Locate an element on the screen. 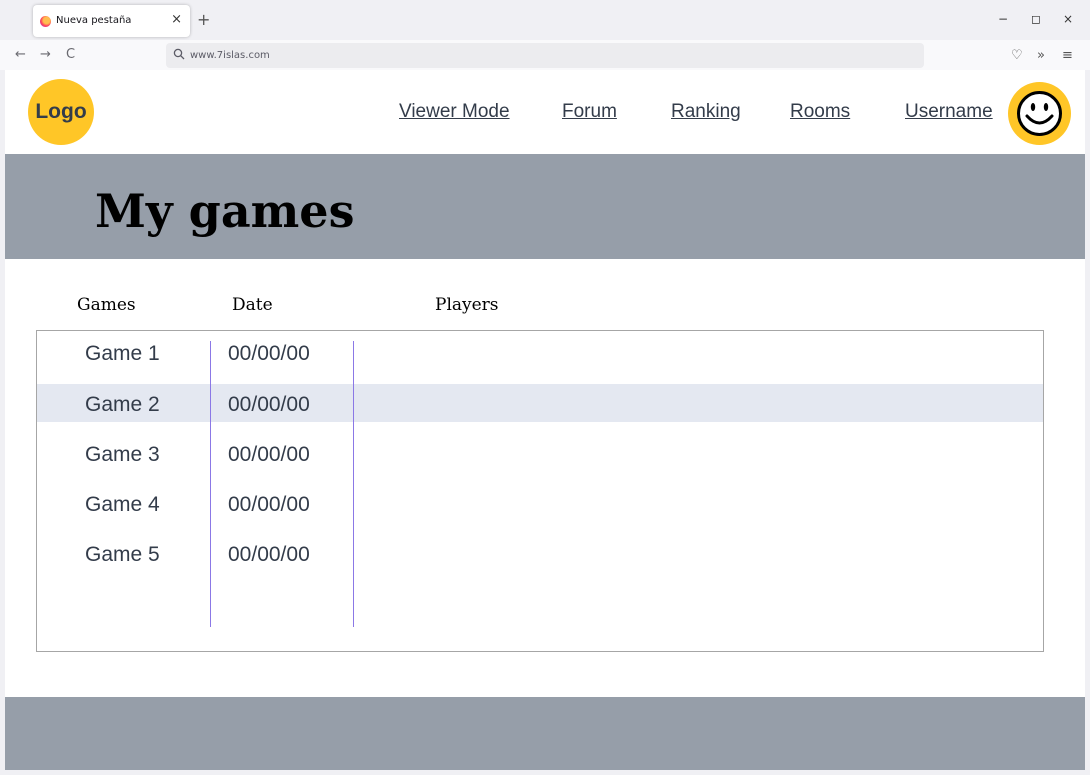 This screenshot has height=775, width=1090. page-title: My games is located at coordinates (225, 211).